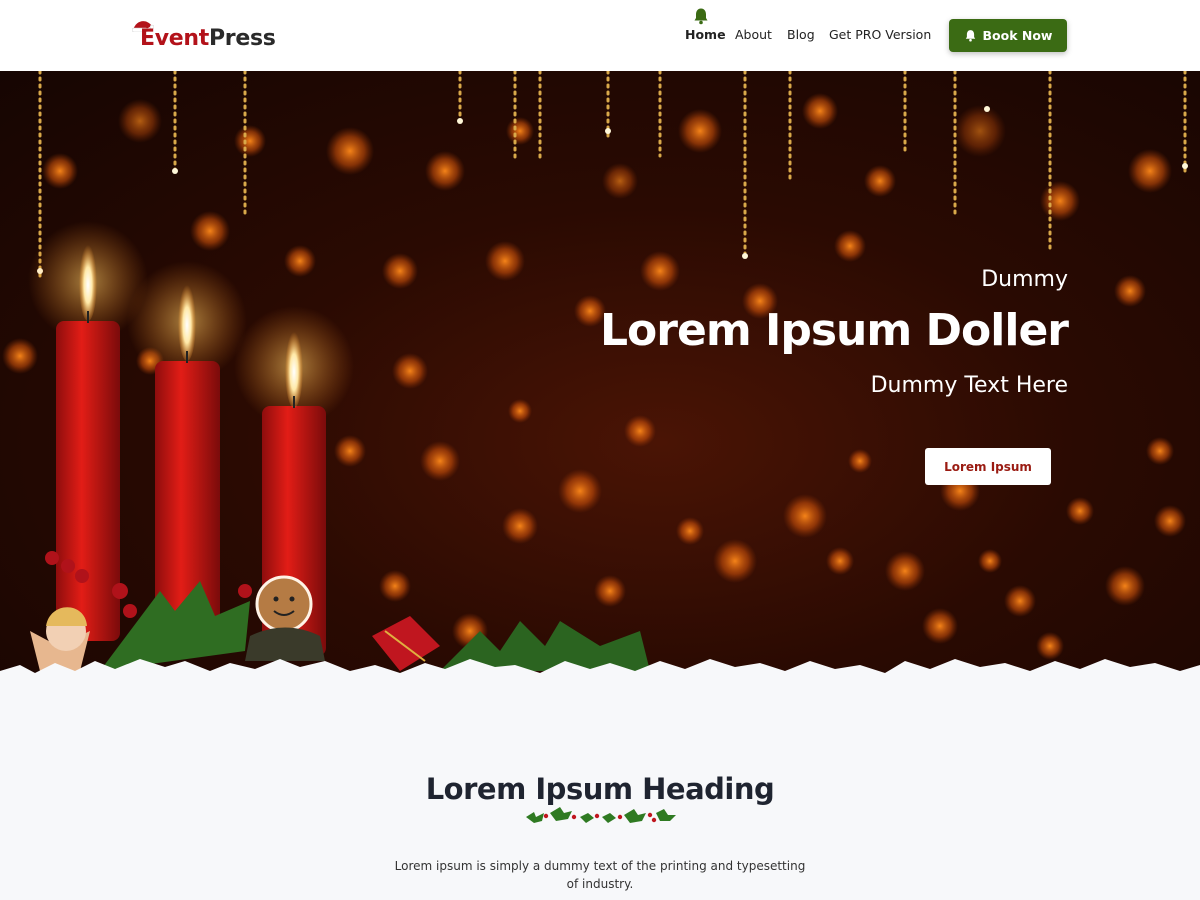  Describe the element at coordinates (600, 679) in the screenshot. I see `snow-edge-divider` at that location.